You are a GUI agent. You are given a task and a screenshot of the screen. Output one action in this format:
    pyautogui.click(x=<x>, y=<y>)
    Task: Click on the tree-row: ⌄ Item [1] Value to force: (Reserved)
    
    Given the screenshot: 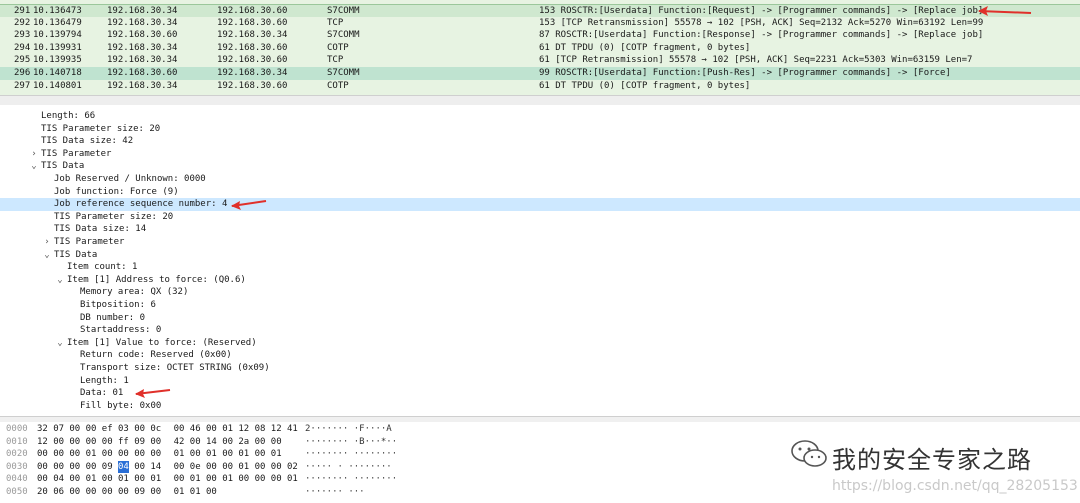 What is the action you would take?
    pyautogui.click(x=540, y=343)
    